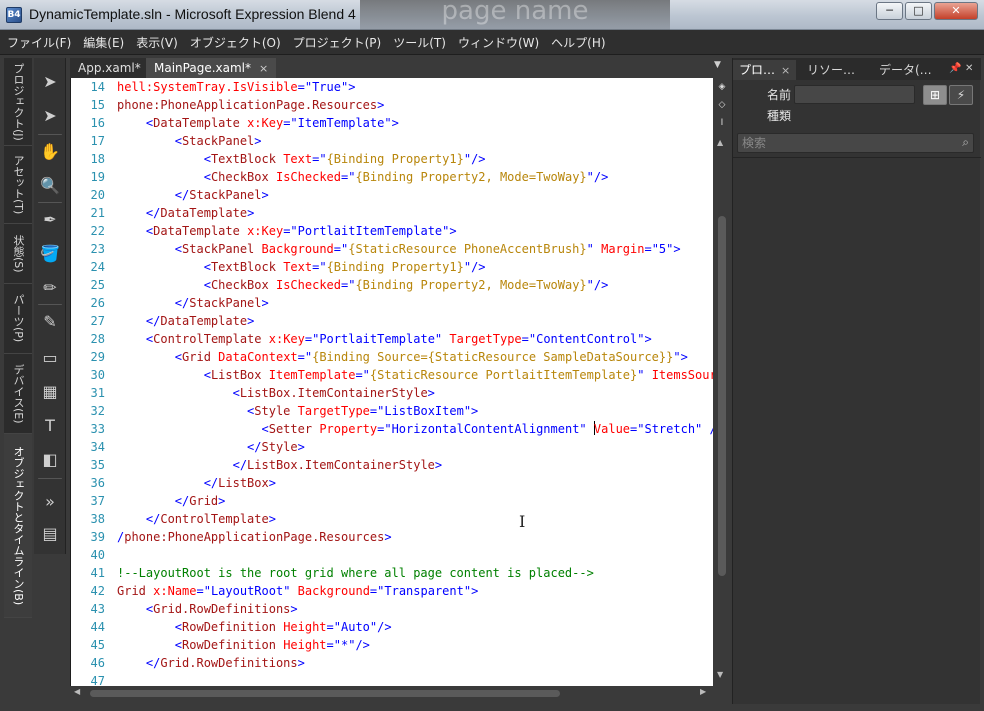 The width and height of the screenshot is (984, 711). What do you see at coordinates (50, 426) in the screenshot?
I see `text-icon: T` at bounding box center [50, 426].